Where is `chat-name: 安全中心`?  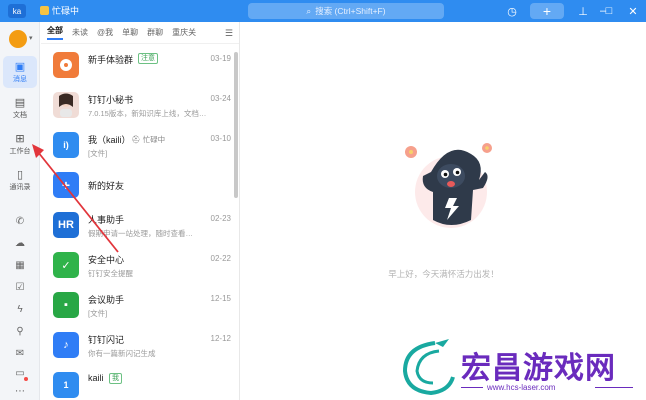 chat-name: 安全中心 is located at coordinates (106, 260).